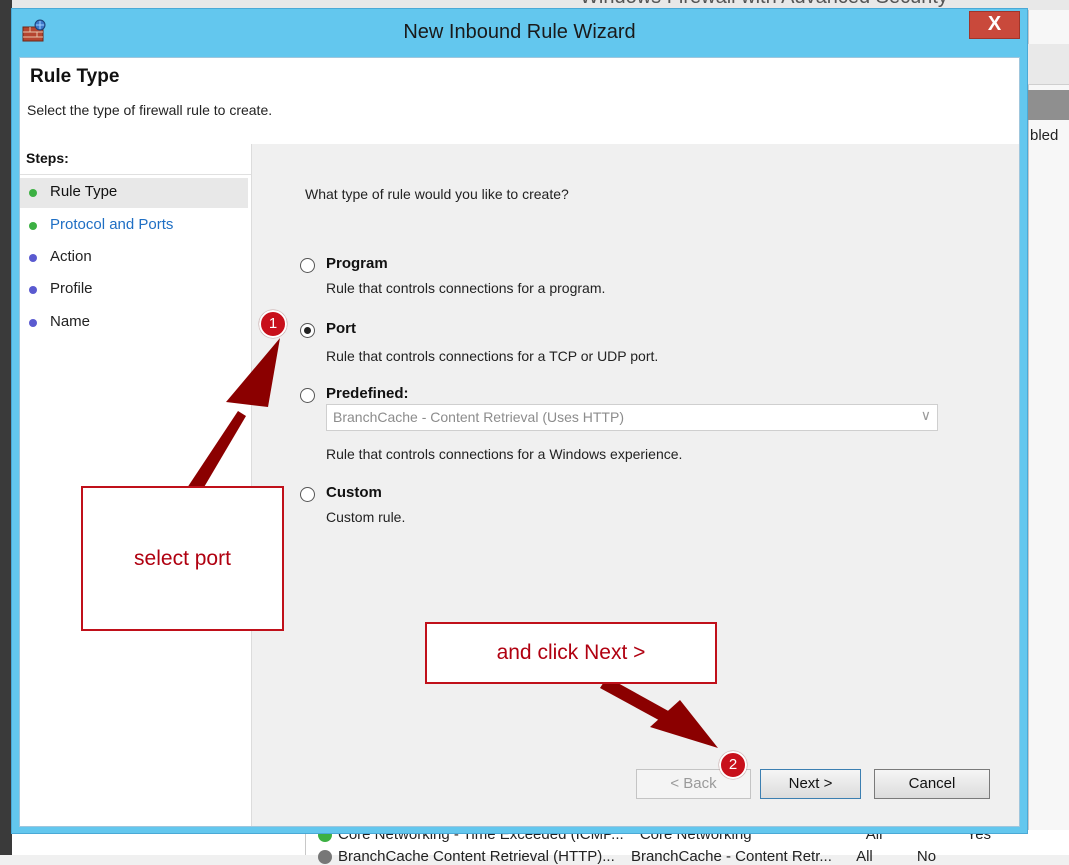  Describe the element at coordinates (134, 290) in the screenshot. I see `step-profile: Profile` at that location.